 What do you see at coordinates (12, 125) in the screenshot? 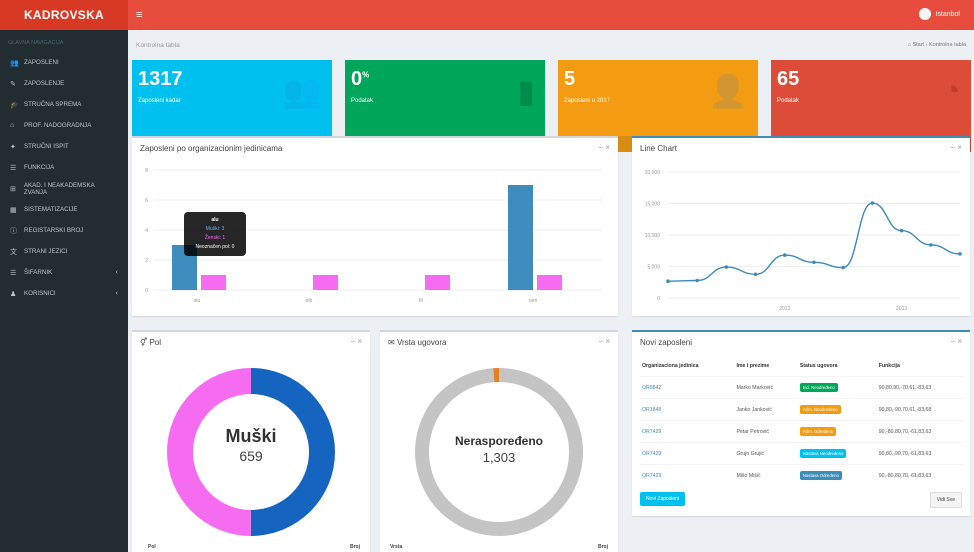
I see `building-icon: ⌂` at bounding box center [12, 125].